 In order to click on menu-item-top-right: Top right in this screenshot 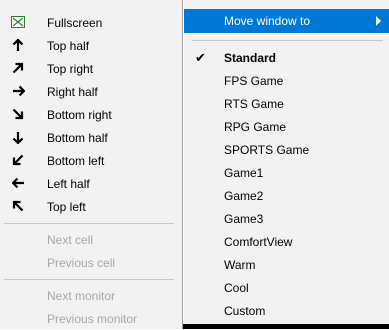, I will do `click(91, 68)`.